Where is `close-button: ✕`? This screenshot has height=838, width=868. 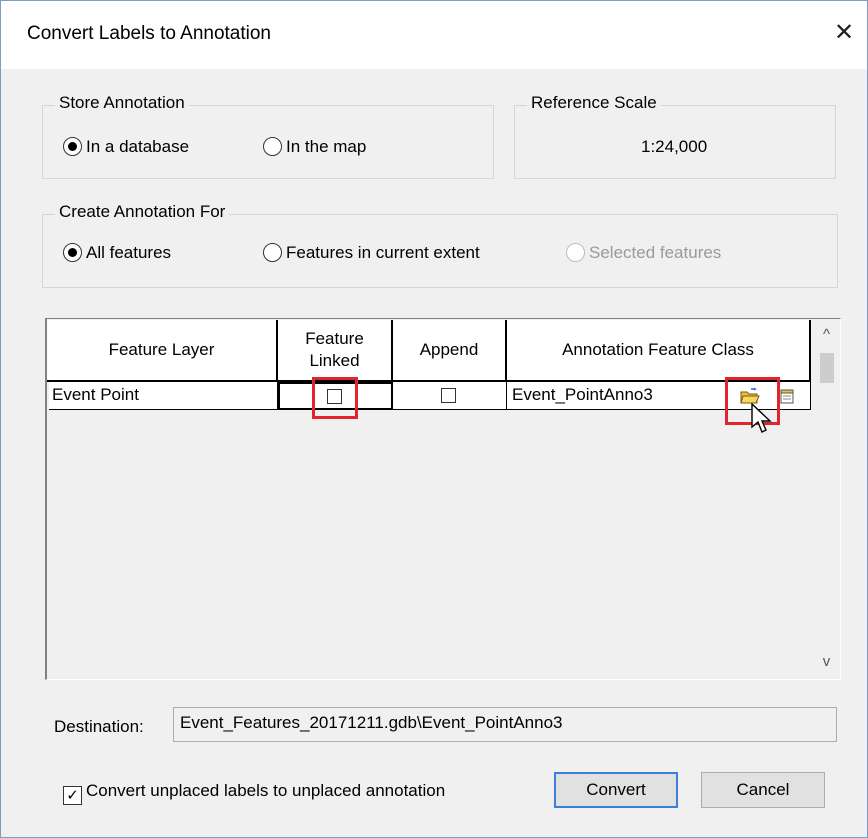
close-button: ✕ is located at coordinates (844, 33).